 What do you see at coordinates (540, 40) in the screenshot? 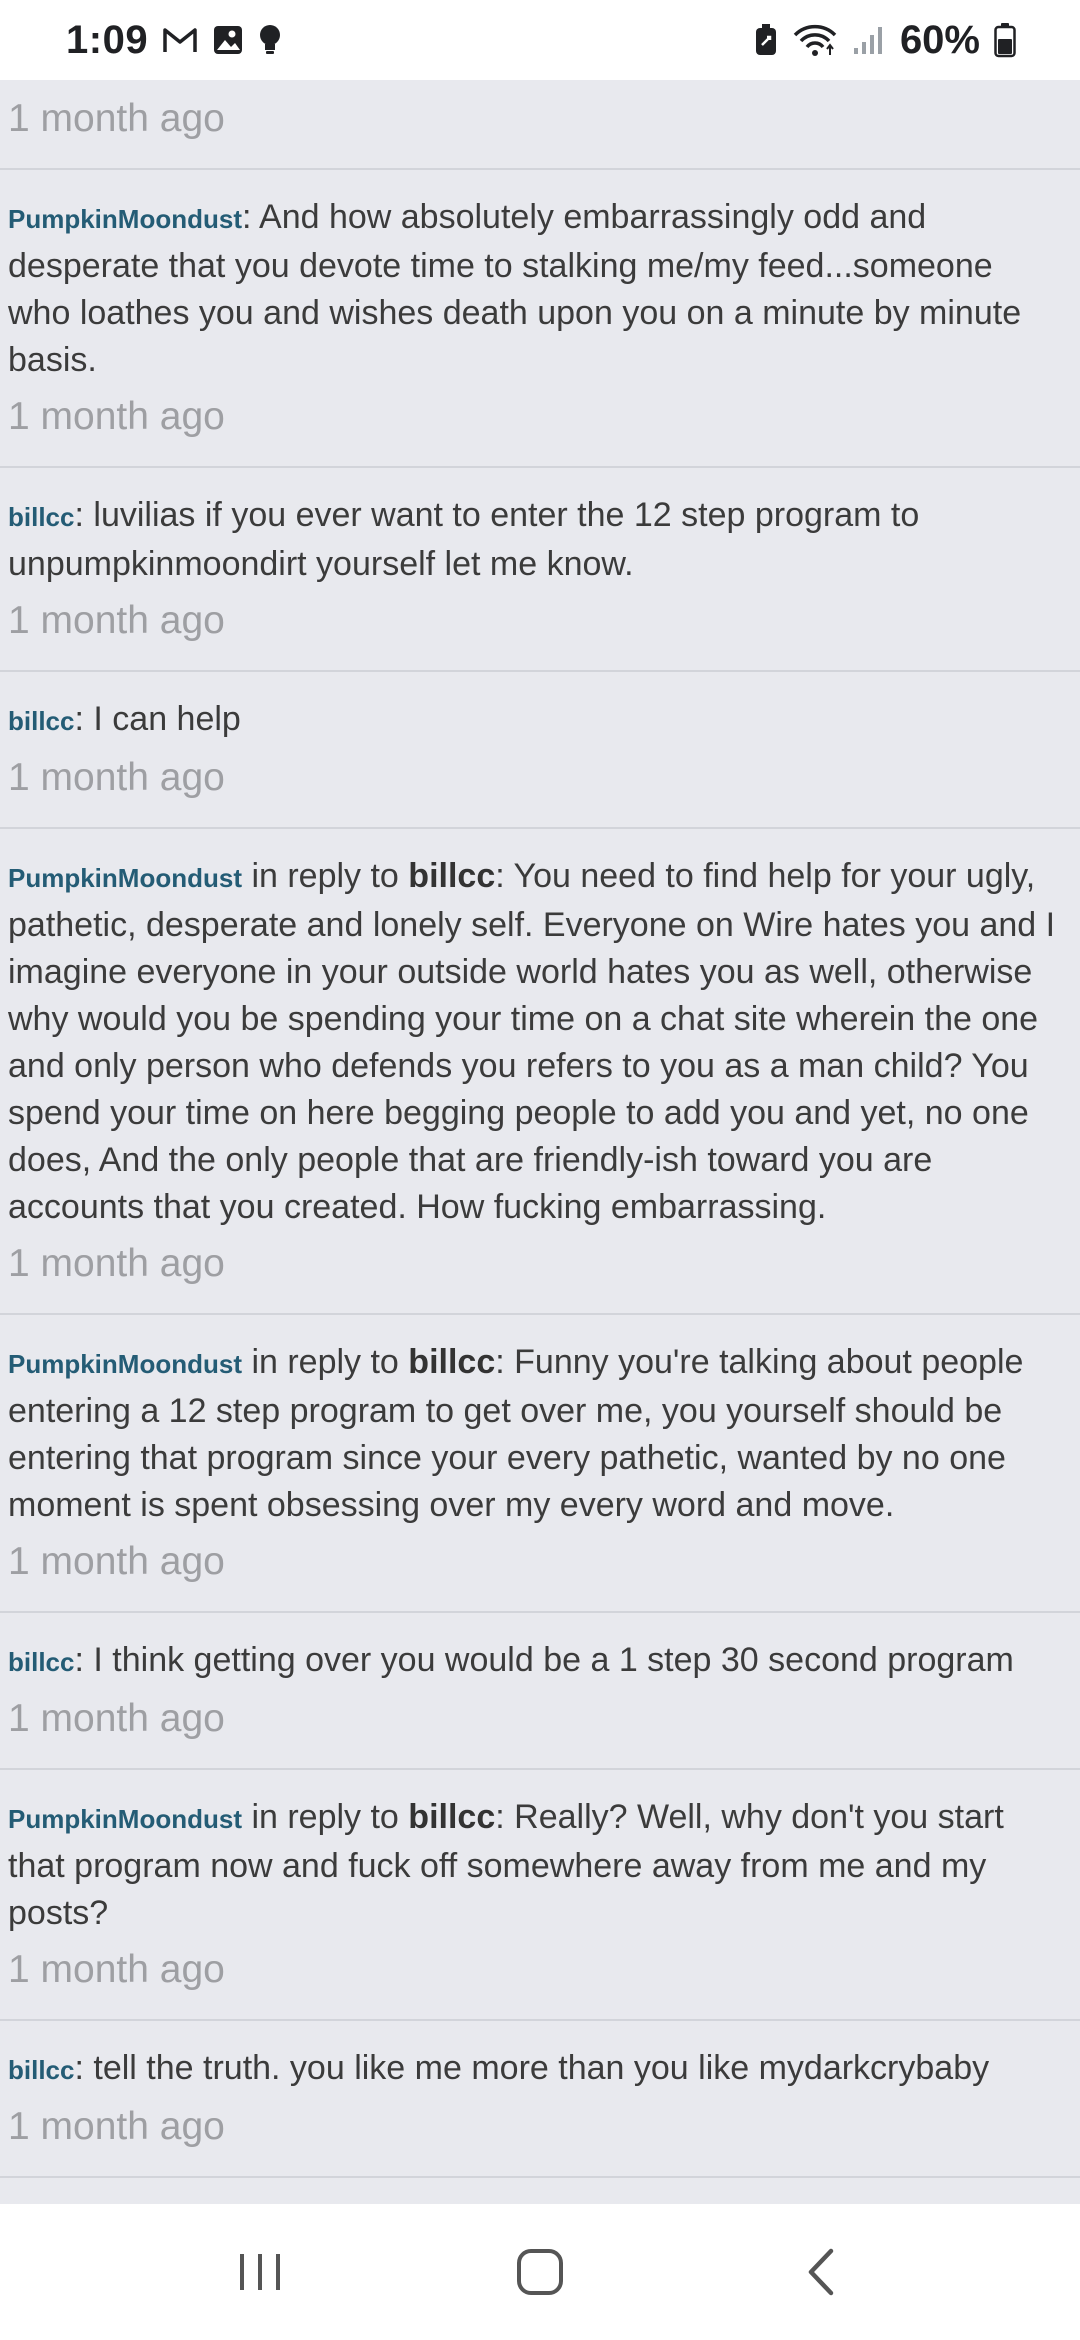
I see `status-bar: 1:09 60%` at bounding box center [540, 40].